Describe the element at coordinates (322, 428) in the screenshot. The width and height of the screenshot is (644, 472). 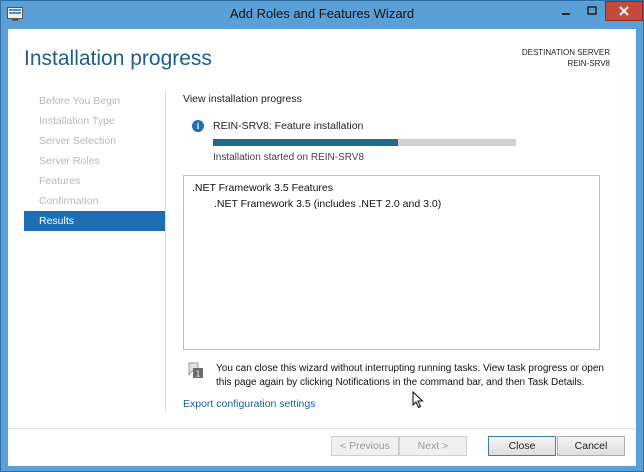
I see `footer-divider` at that location.